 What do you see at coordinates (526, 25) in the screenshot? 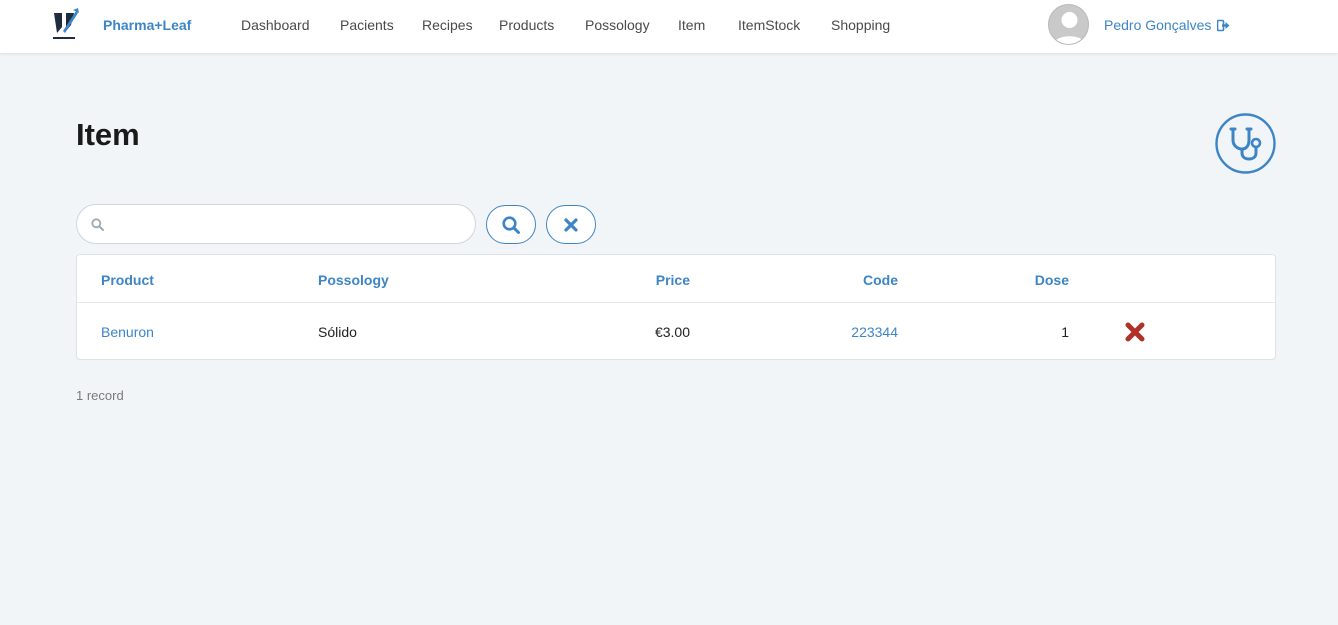
I see `nav-products: Products` at bounding box center [526, 25].